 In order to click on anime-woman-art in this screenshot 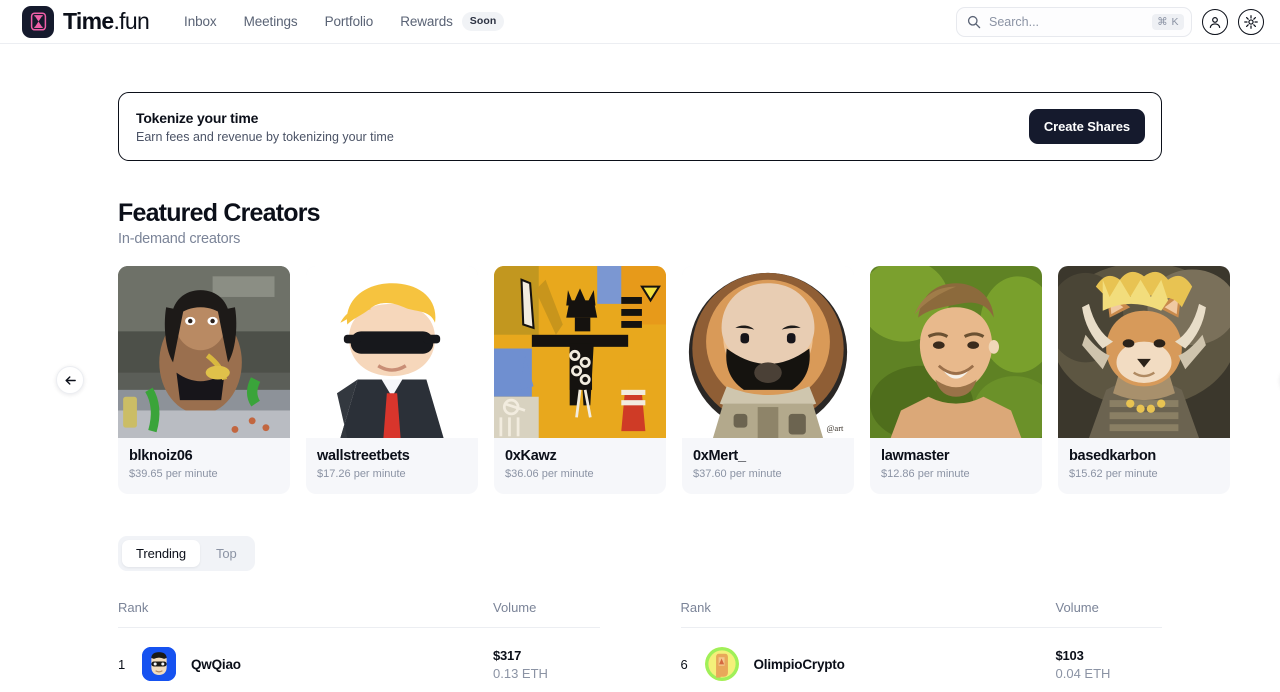, I will do `click(204, 352)`.